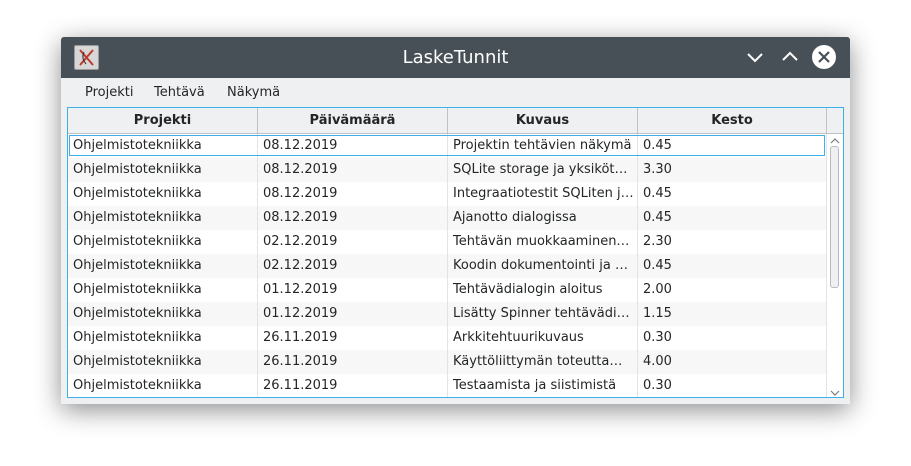 Image resolution: width=911 pixels, height=466 pixels. I want to click on table-header: Projekti Päivämäärä Kuvaus Kesto, so click(455, 121).